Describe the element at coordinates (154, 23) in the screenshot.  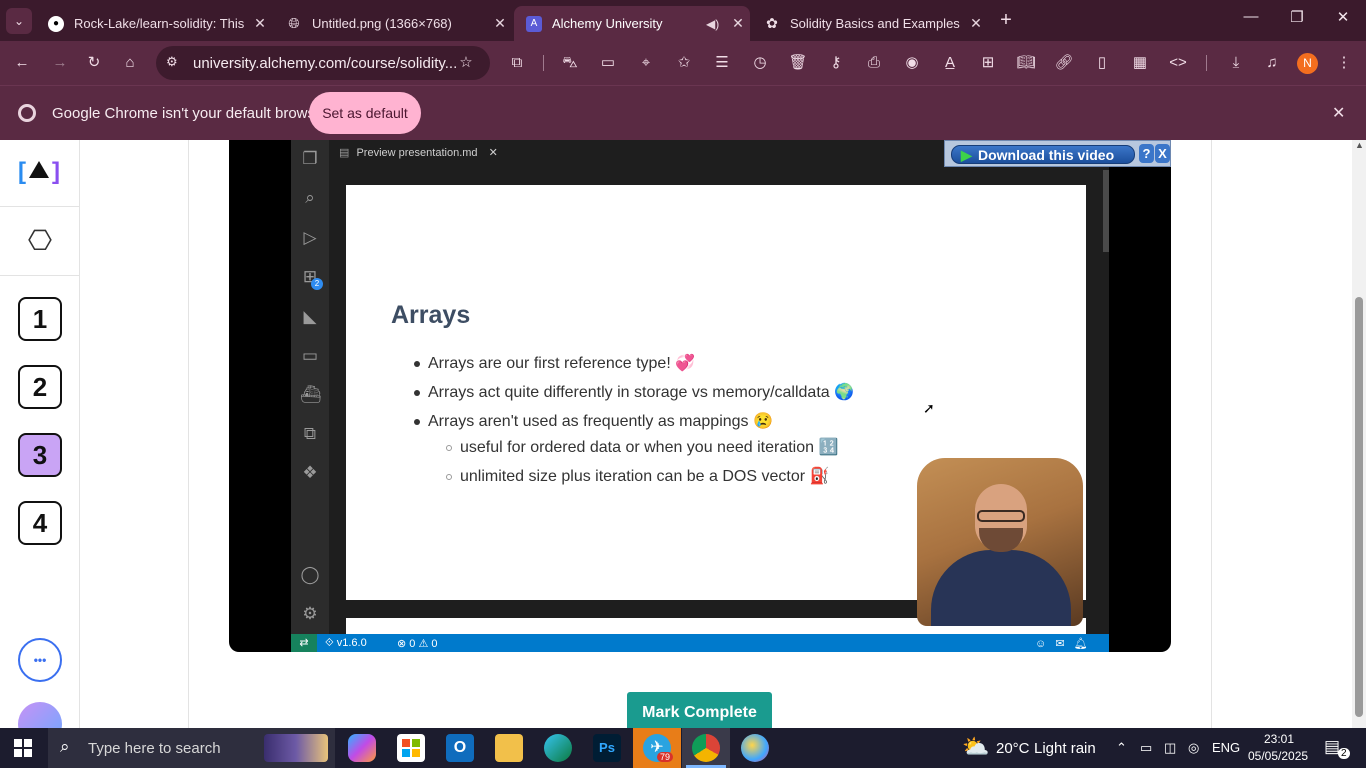
I see `tab-github: ● Rock-Lake/learn-solidity: This is ✕` at that location.